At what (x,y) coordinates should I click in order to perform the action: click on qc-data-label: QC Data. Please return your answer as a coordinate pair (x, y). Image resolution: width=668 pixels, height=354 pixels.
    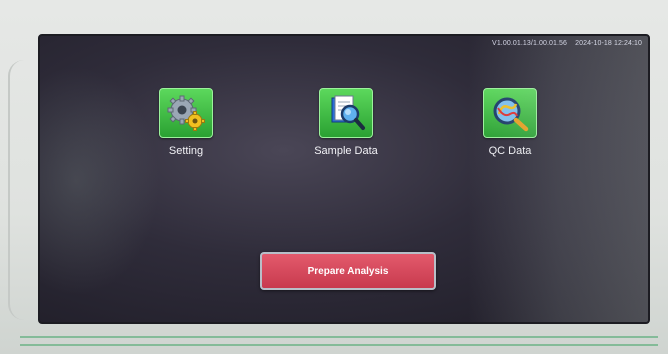
    Looking at the image, I should click on (510, 151).